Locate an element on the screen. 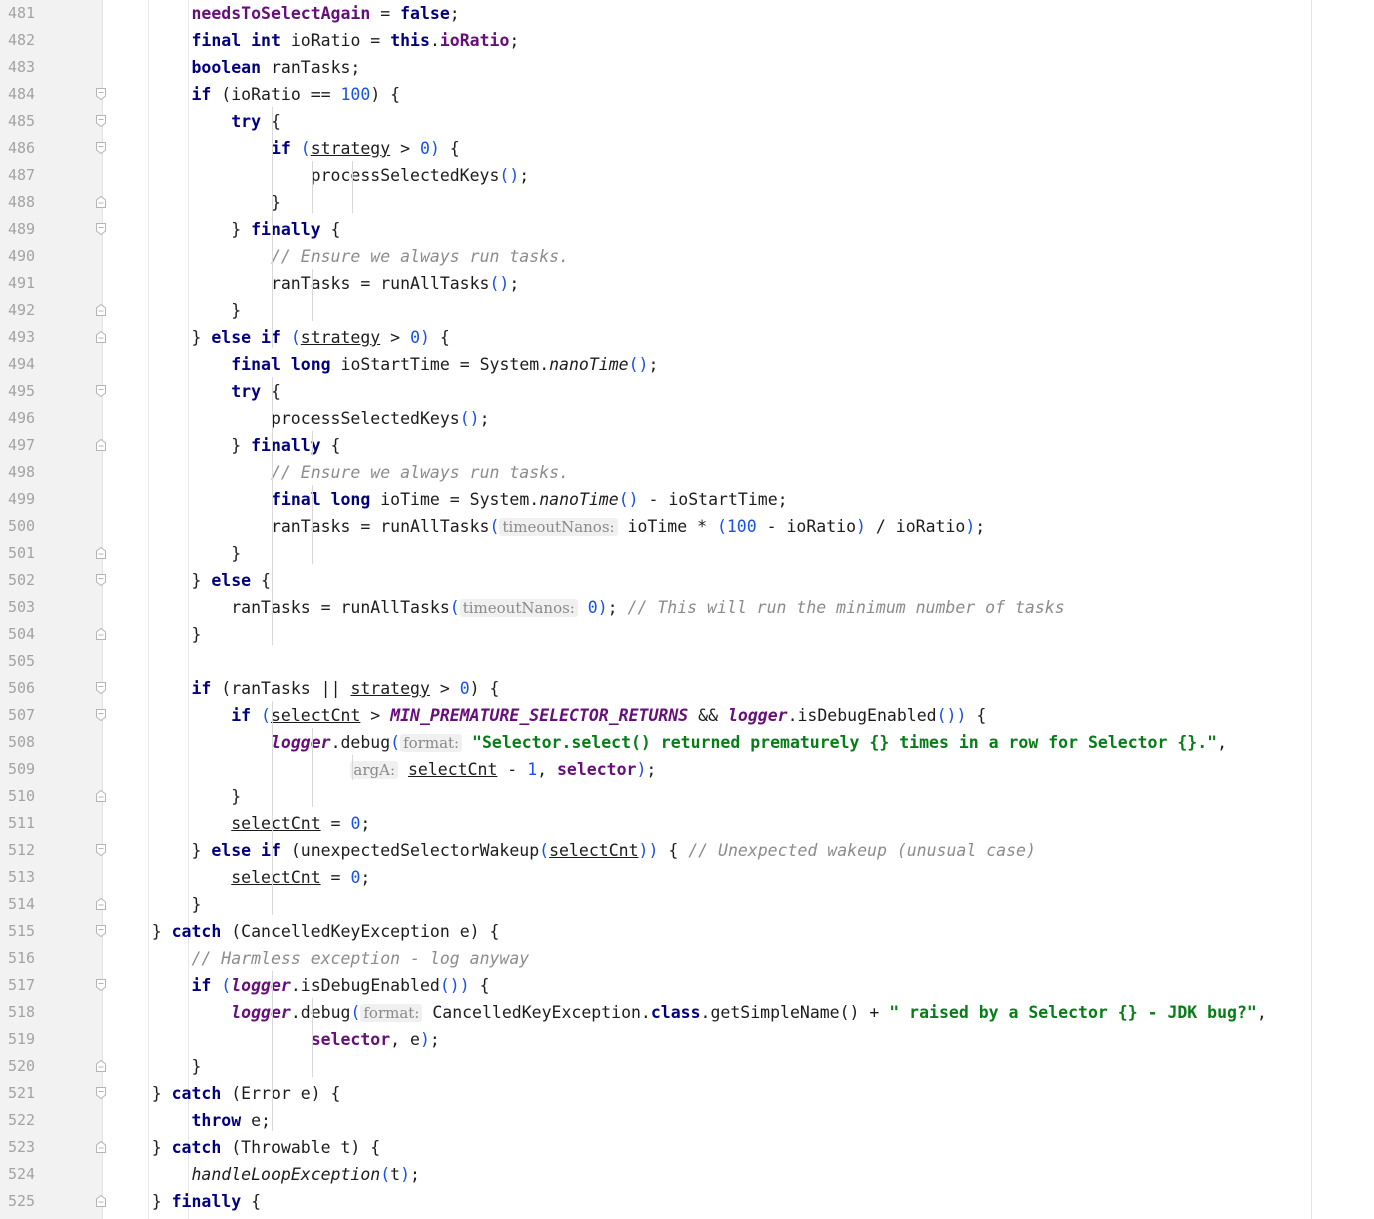 The image size is (1374, 1219). line-number: 485 is located at coordinates (23, 121).